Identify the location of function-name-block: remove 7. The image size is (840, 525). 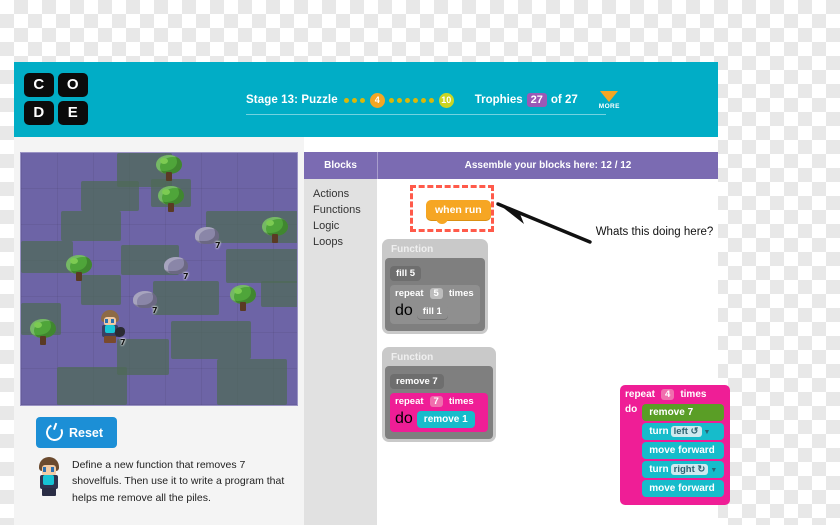
(417, 381).